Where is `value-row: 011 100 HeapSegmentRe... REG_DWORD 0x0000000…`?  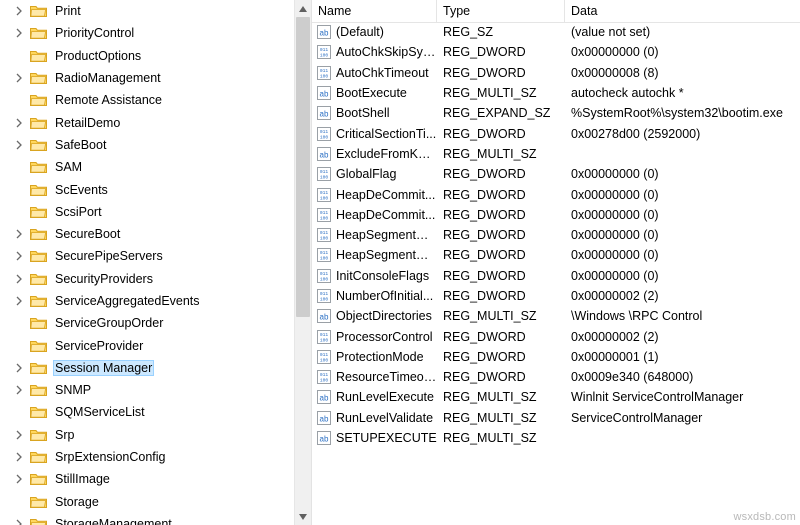 value-row: 011 100 HeapSegmentRe... REG_DWORD 0x0000000… is located at coordinates (556, 255).